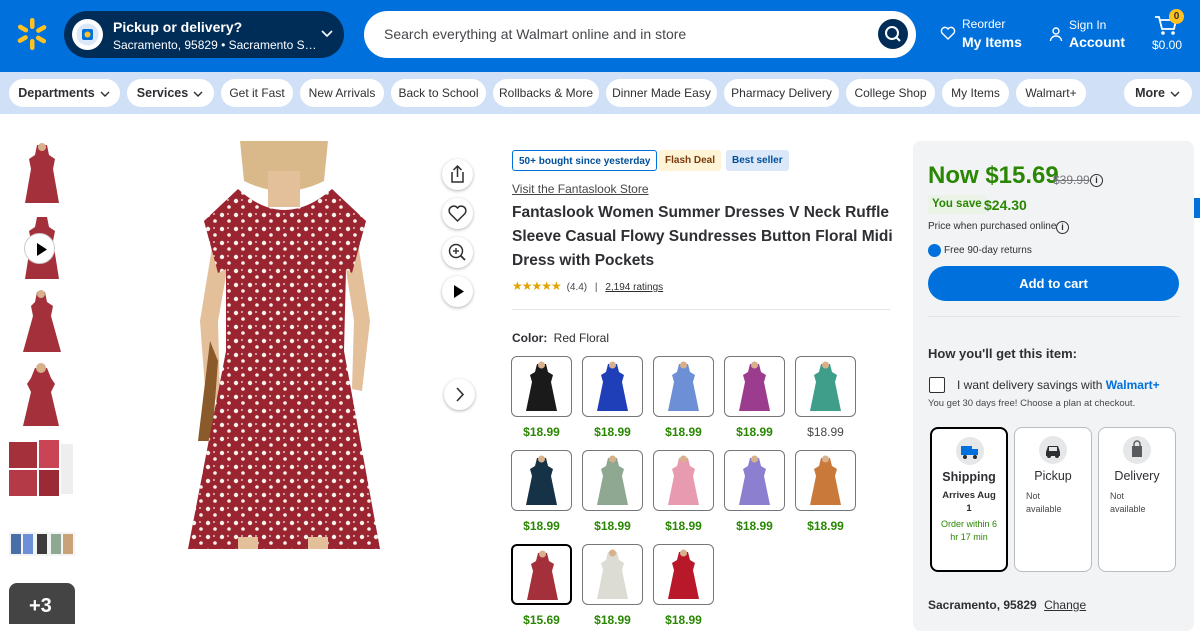  I want to click on nav-walmart-plus: Walmart+, so click(1051, 93).